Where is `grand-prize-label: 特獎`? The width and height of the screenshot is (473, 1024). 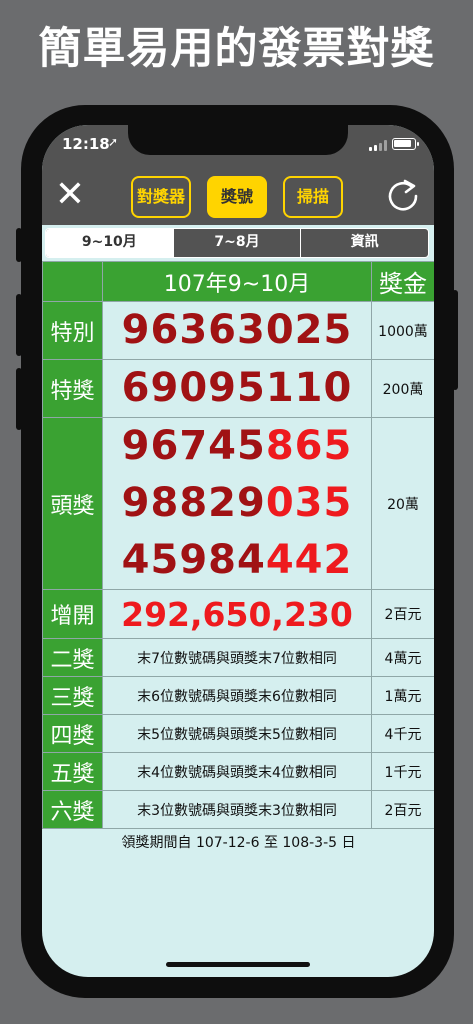 grand-prize-label: 特獎 is located at coordinates (72, 388).